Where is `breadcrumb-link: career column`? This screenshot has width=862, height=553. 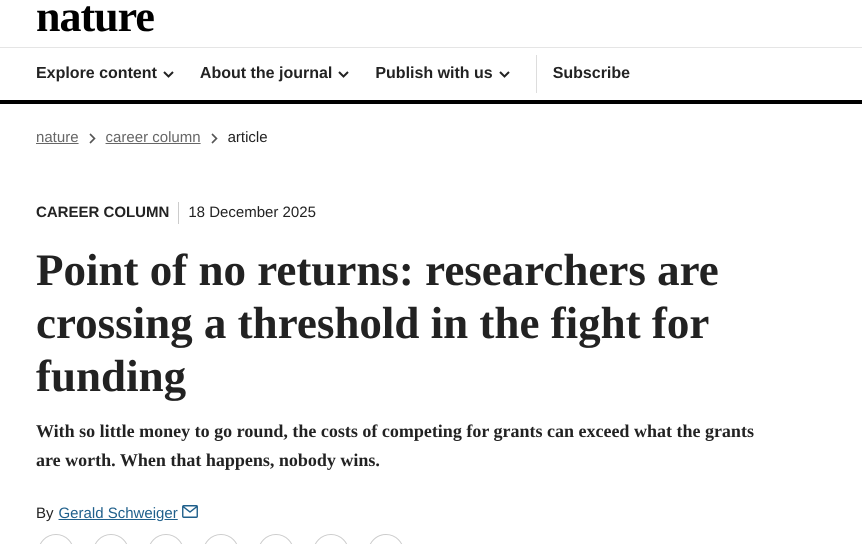
breadcrumb-link: career column is located at coordinates (153, 138).